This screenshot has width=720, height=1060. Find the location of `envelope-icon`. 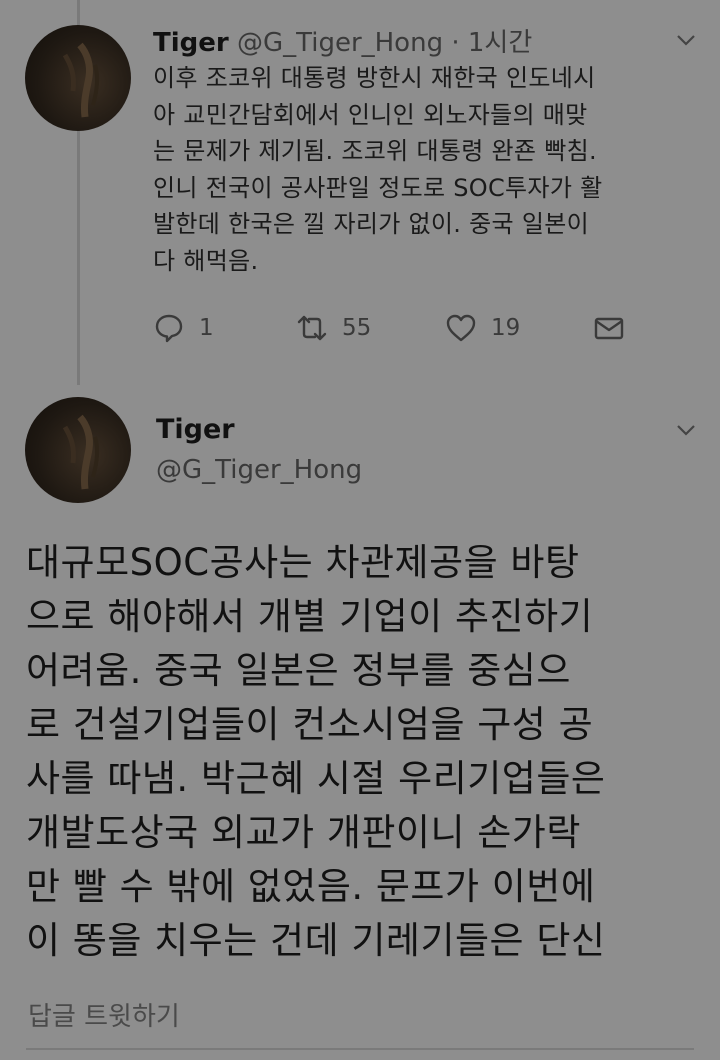

envelope-icon is located at coordinates (609, 328).